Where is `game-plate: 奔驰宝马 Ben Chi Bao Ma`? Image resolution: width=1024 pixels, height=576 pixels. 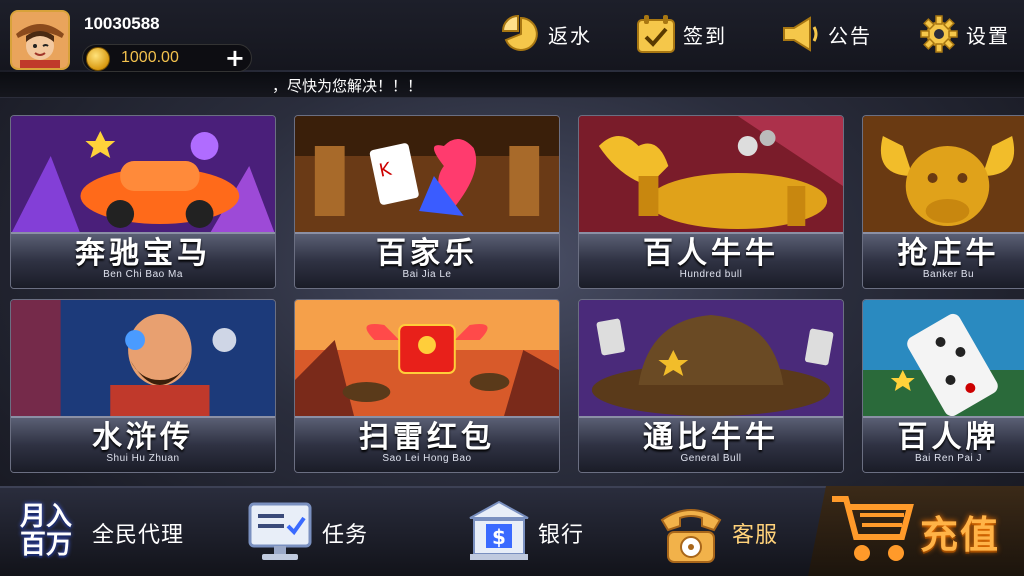
game-plate: 奔驰宝马 Ben Chi Bao Ma is located at coordinates (143, 260).